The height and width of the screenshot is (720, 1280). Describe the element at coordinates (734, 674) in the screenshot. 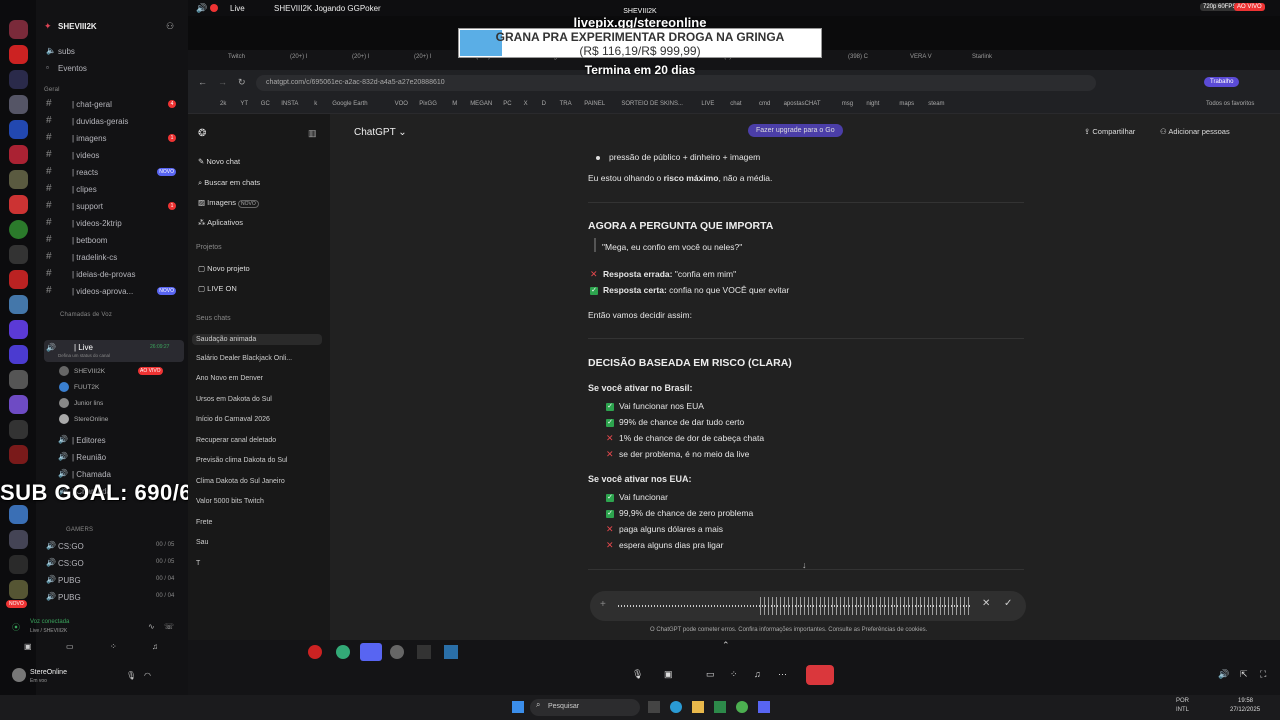

I see `apps-icon: ⁘` at that location.